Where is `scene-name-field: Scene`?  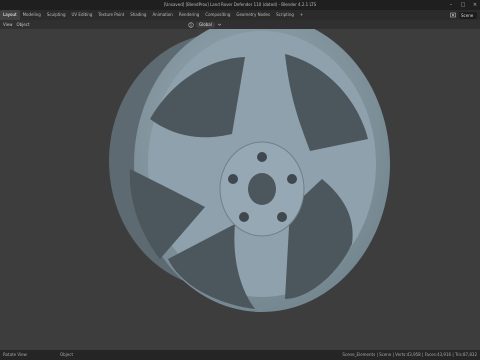 scene-name-field: Scene is located at coordinates (468, 15).